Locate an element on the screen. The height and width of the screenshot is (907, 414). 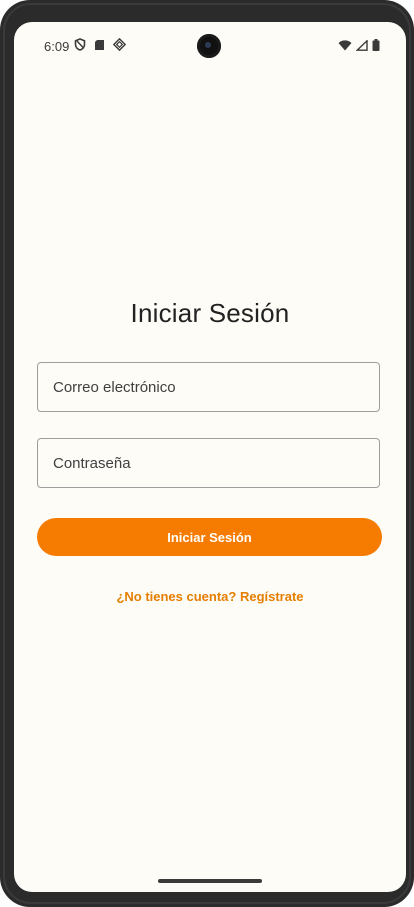
shield-icon is located at coordinates (80, 44).